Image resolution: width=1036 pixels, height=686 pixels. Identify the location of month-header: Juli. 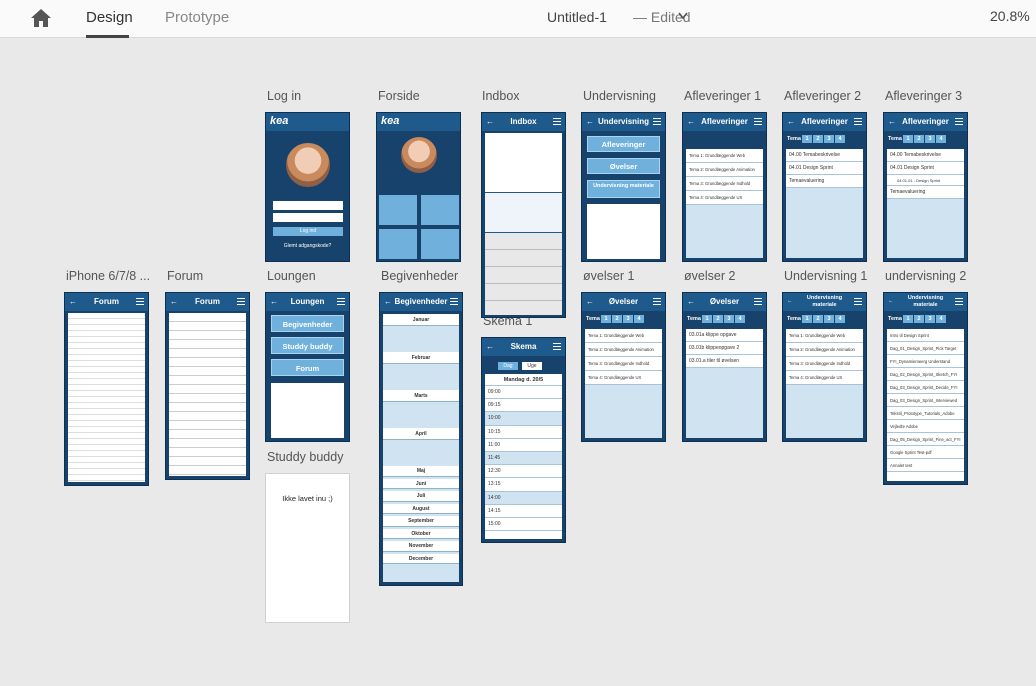
(421, 496).